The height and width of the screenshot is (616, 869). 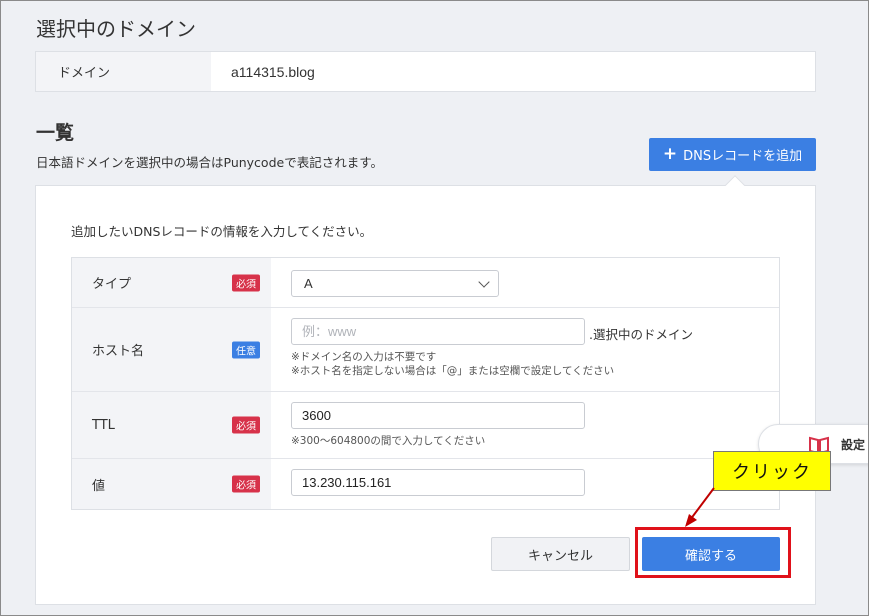 I want to click on click-callout: クリック, so click(x=772, y=471).